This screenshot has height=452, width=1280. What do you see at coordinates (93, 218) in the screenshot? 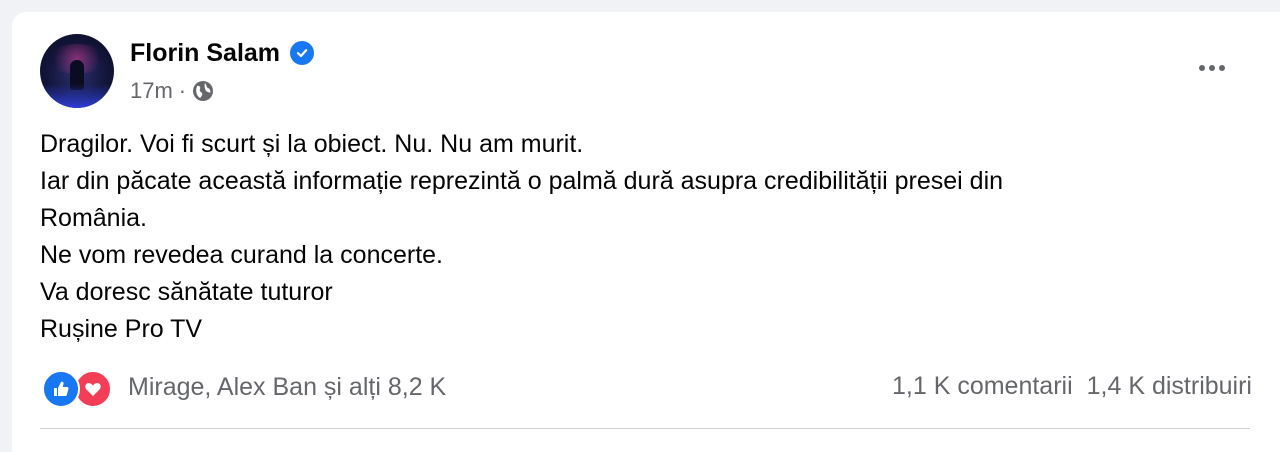
I see `post-line: România.` at bounding box center [93, 218].